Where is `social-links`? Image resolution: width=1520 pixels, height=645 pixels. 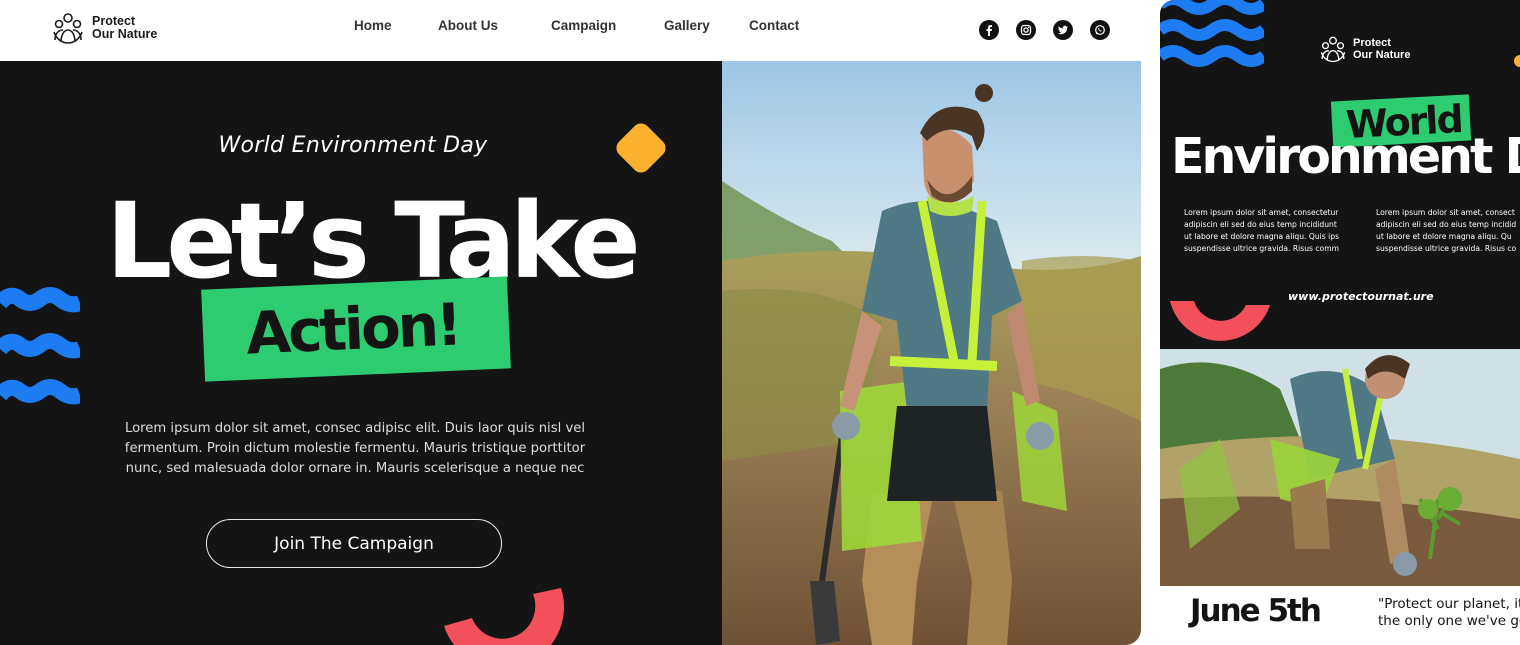 social-links is located at coordinates (1044, 30).